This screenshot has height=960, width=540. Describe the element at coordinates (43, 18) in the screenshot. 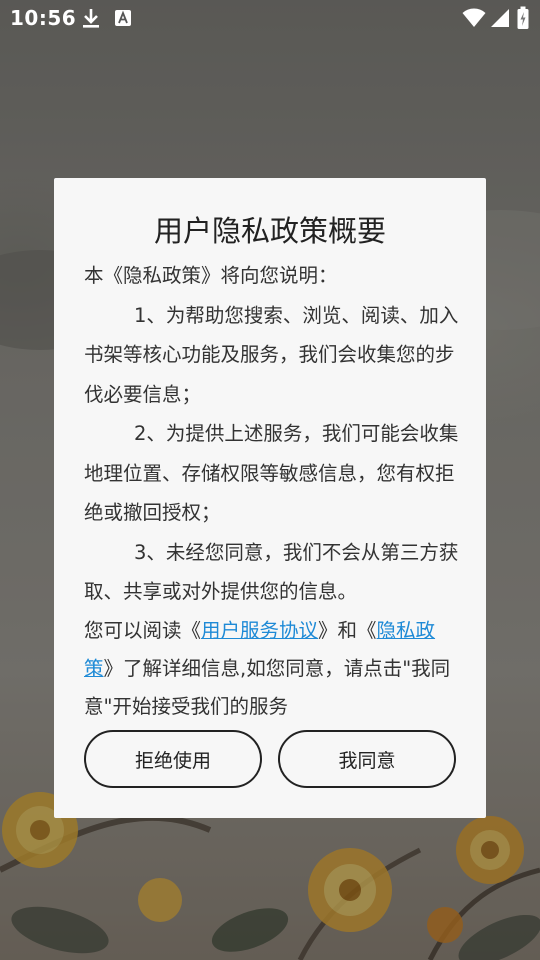

I see `status-clock: 10:56` at that location.